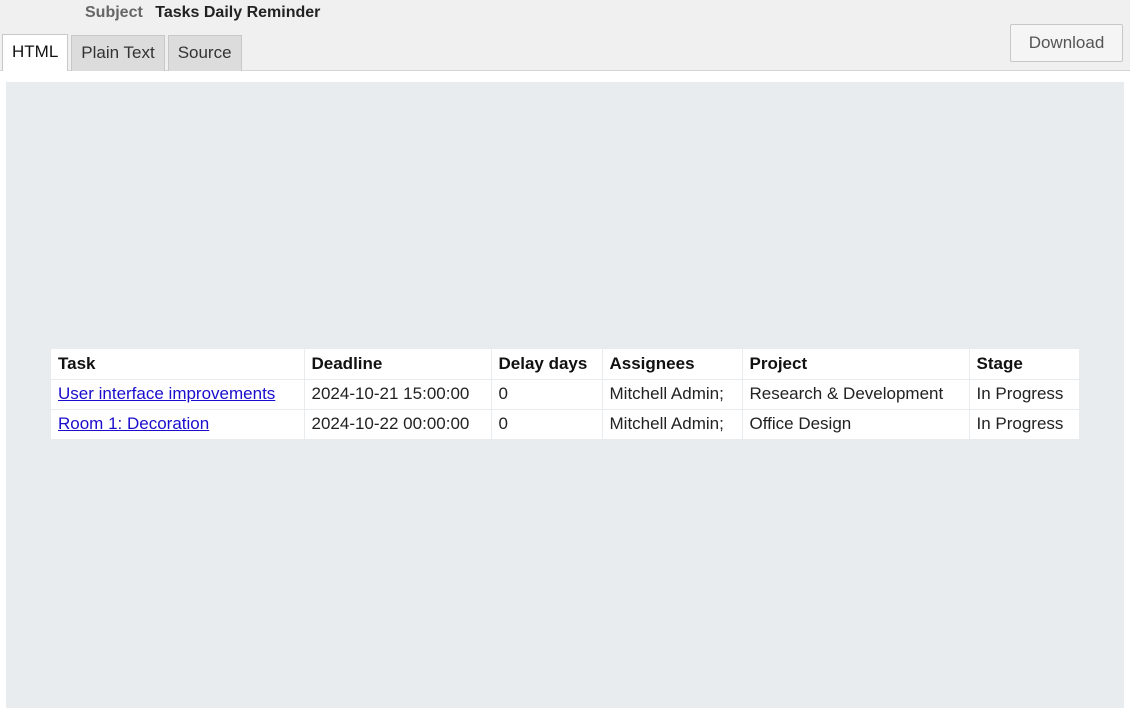  Describe the element at coordinates (546, 364) in the screenshot. I see `column-header-delay-days: Delay days` at that location.